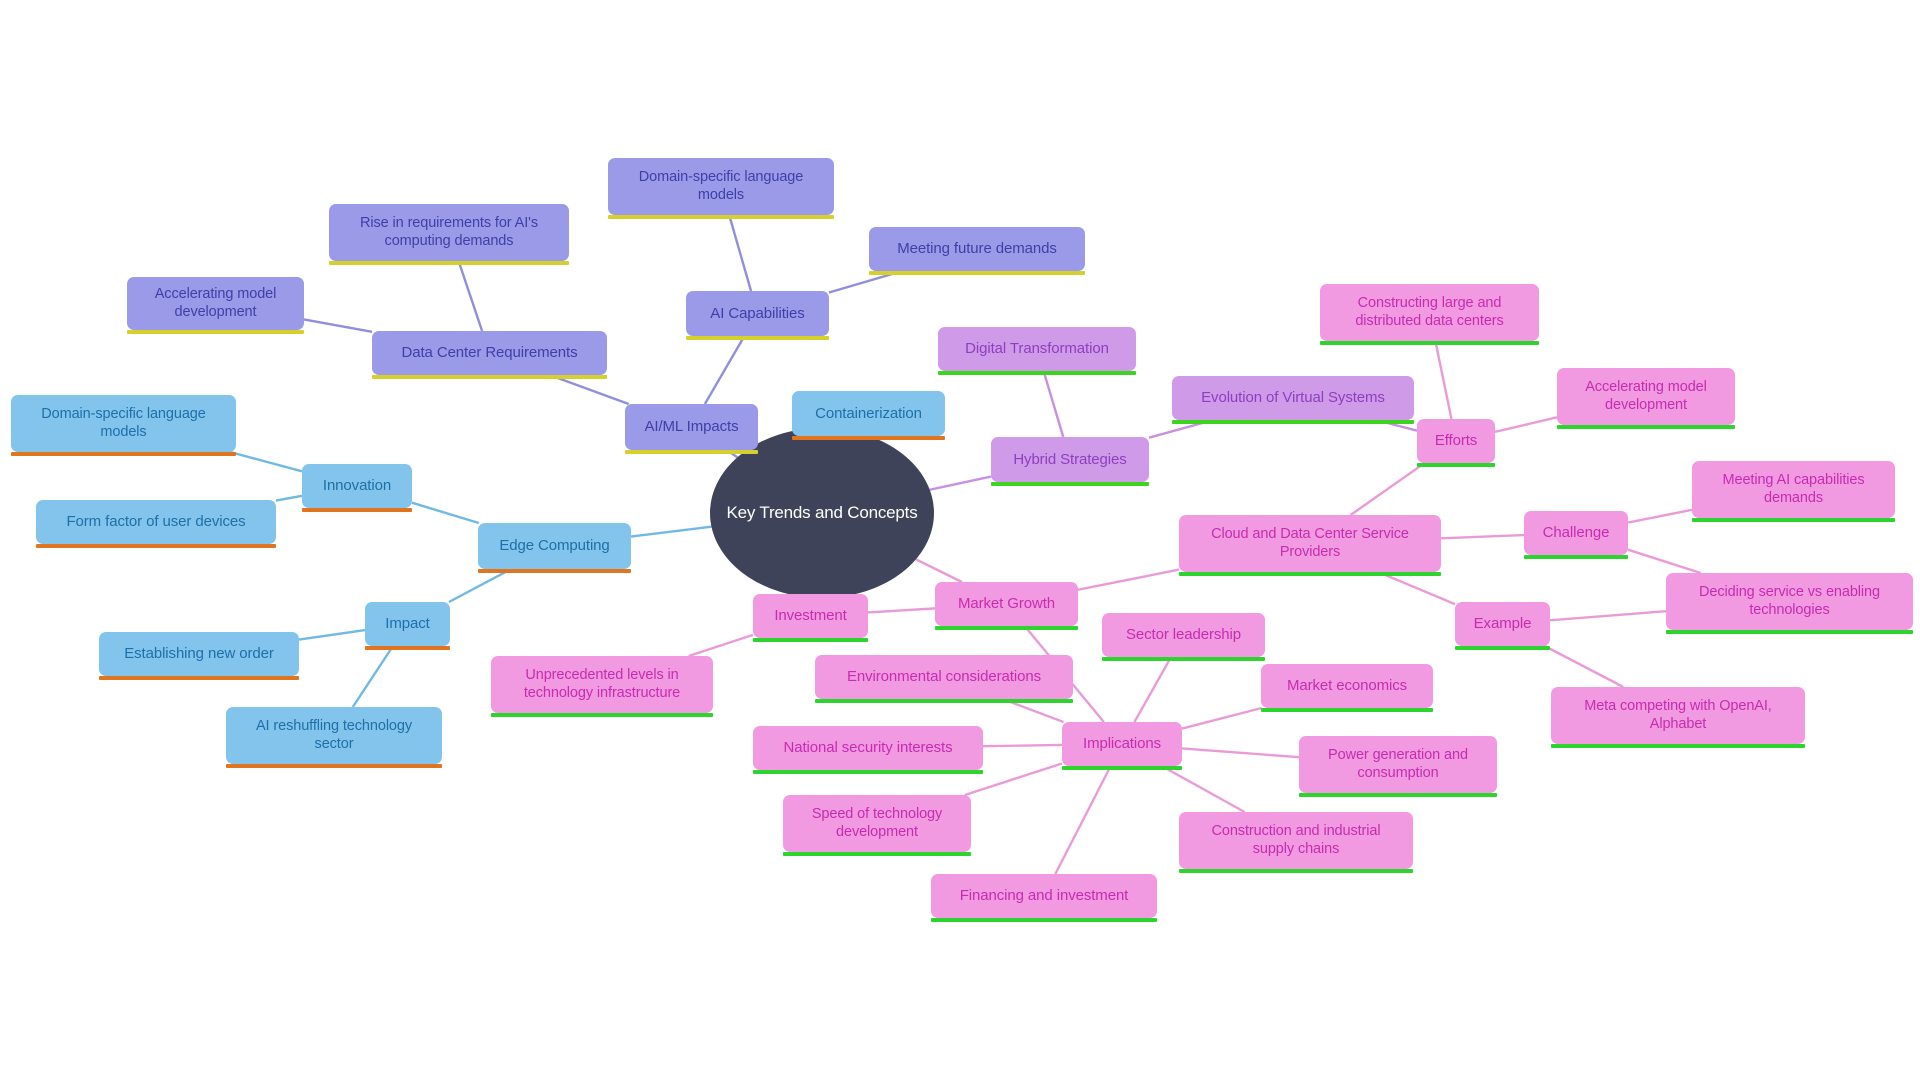 The height and width of the screenshot is (1080, 1920). I want to click on mindmap-node-market_growth: Market Growth, so click(1006, 606).